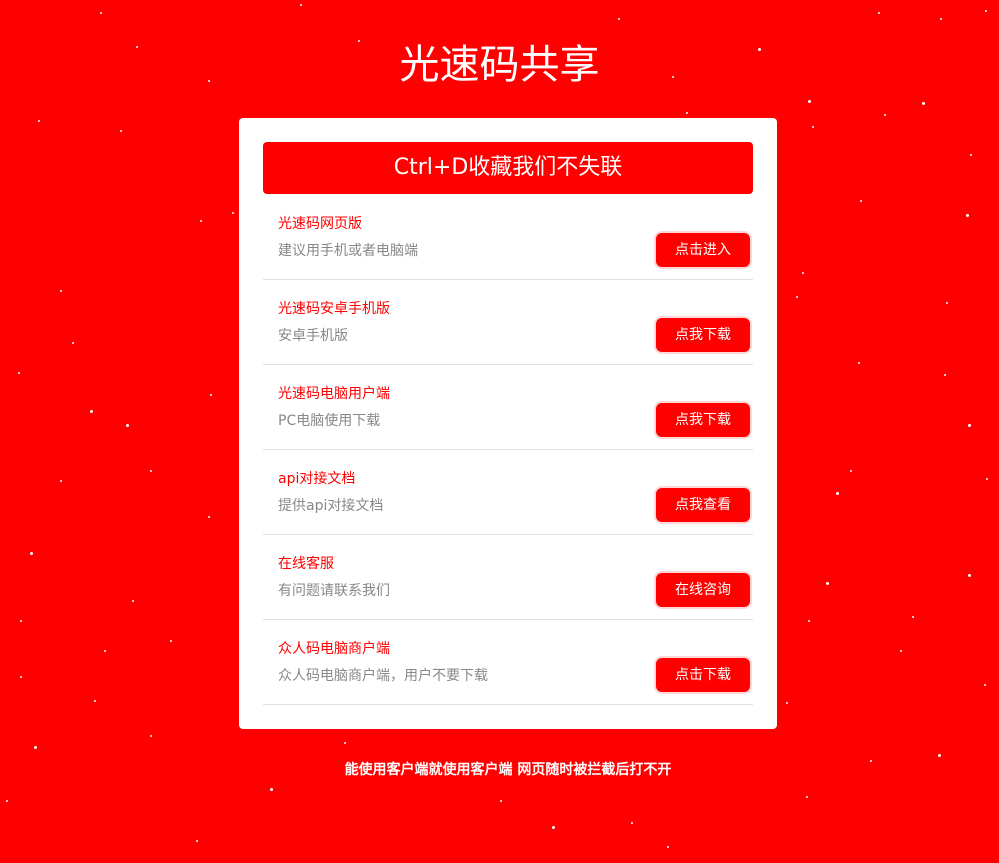 The image size is (999, 863). Describe the element at coordinates (703, 590) in the screenshot. I see `online-support-button: 在线咨询` at that location.